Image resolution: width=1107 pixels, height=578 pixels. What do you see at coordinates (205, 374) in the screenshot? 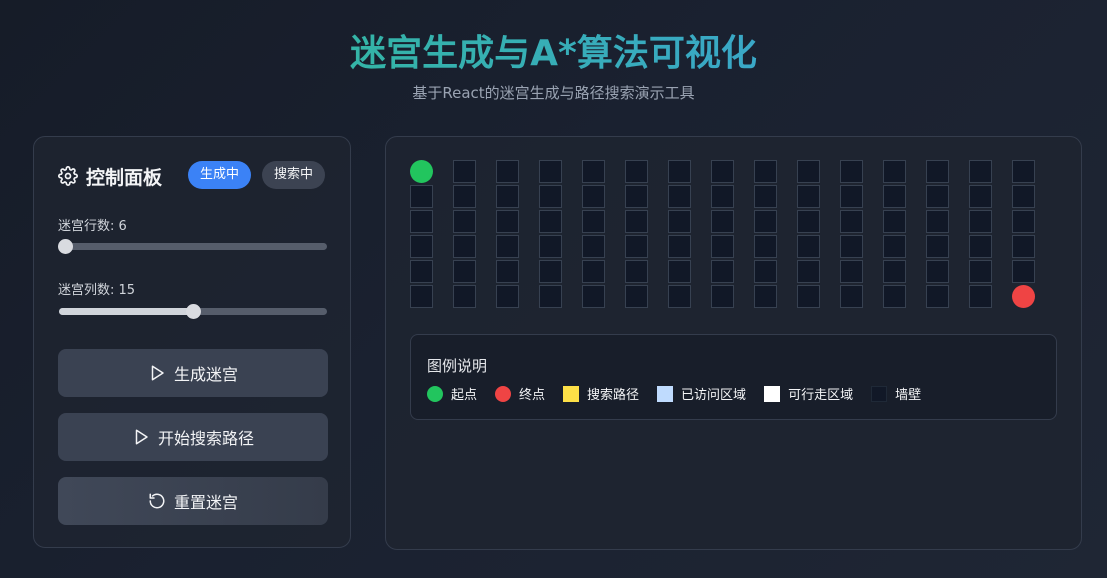
I see `generate-maze-label: 生成迷宫` at bounding box center [205, 374].